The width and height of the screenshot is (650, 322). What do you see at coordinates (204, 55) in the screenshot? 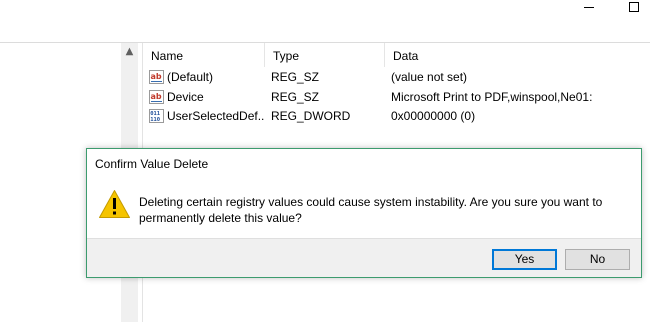
I see `column-header-name: Name` at bounding box center [204, 55].